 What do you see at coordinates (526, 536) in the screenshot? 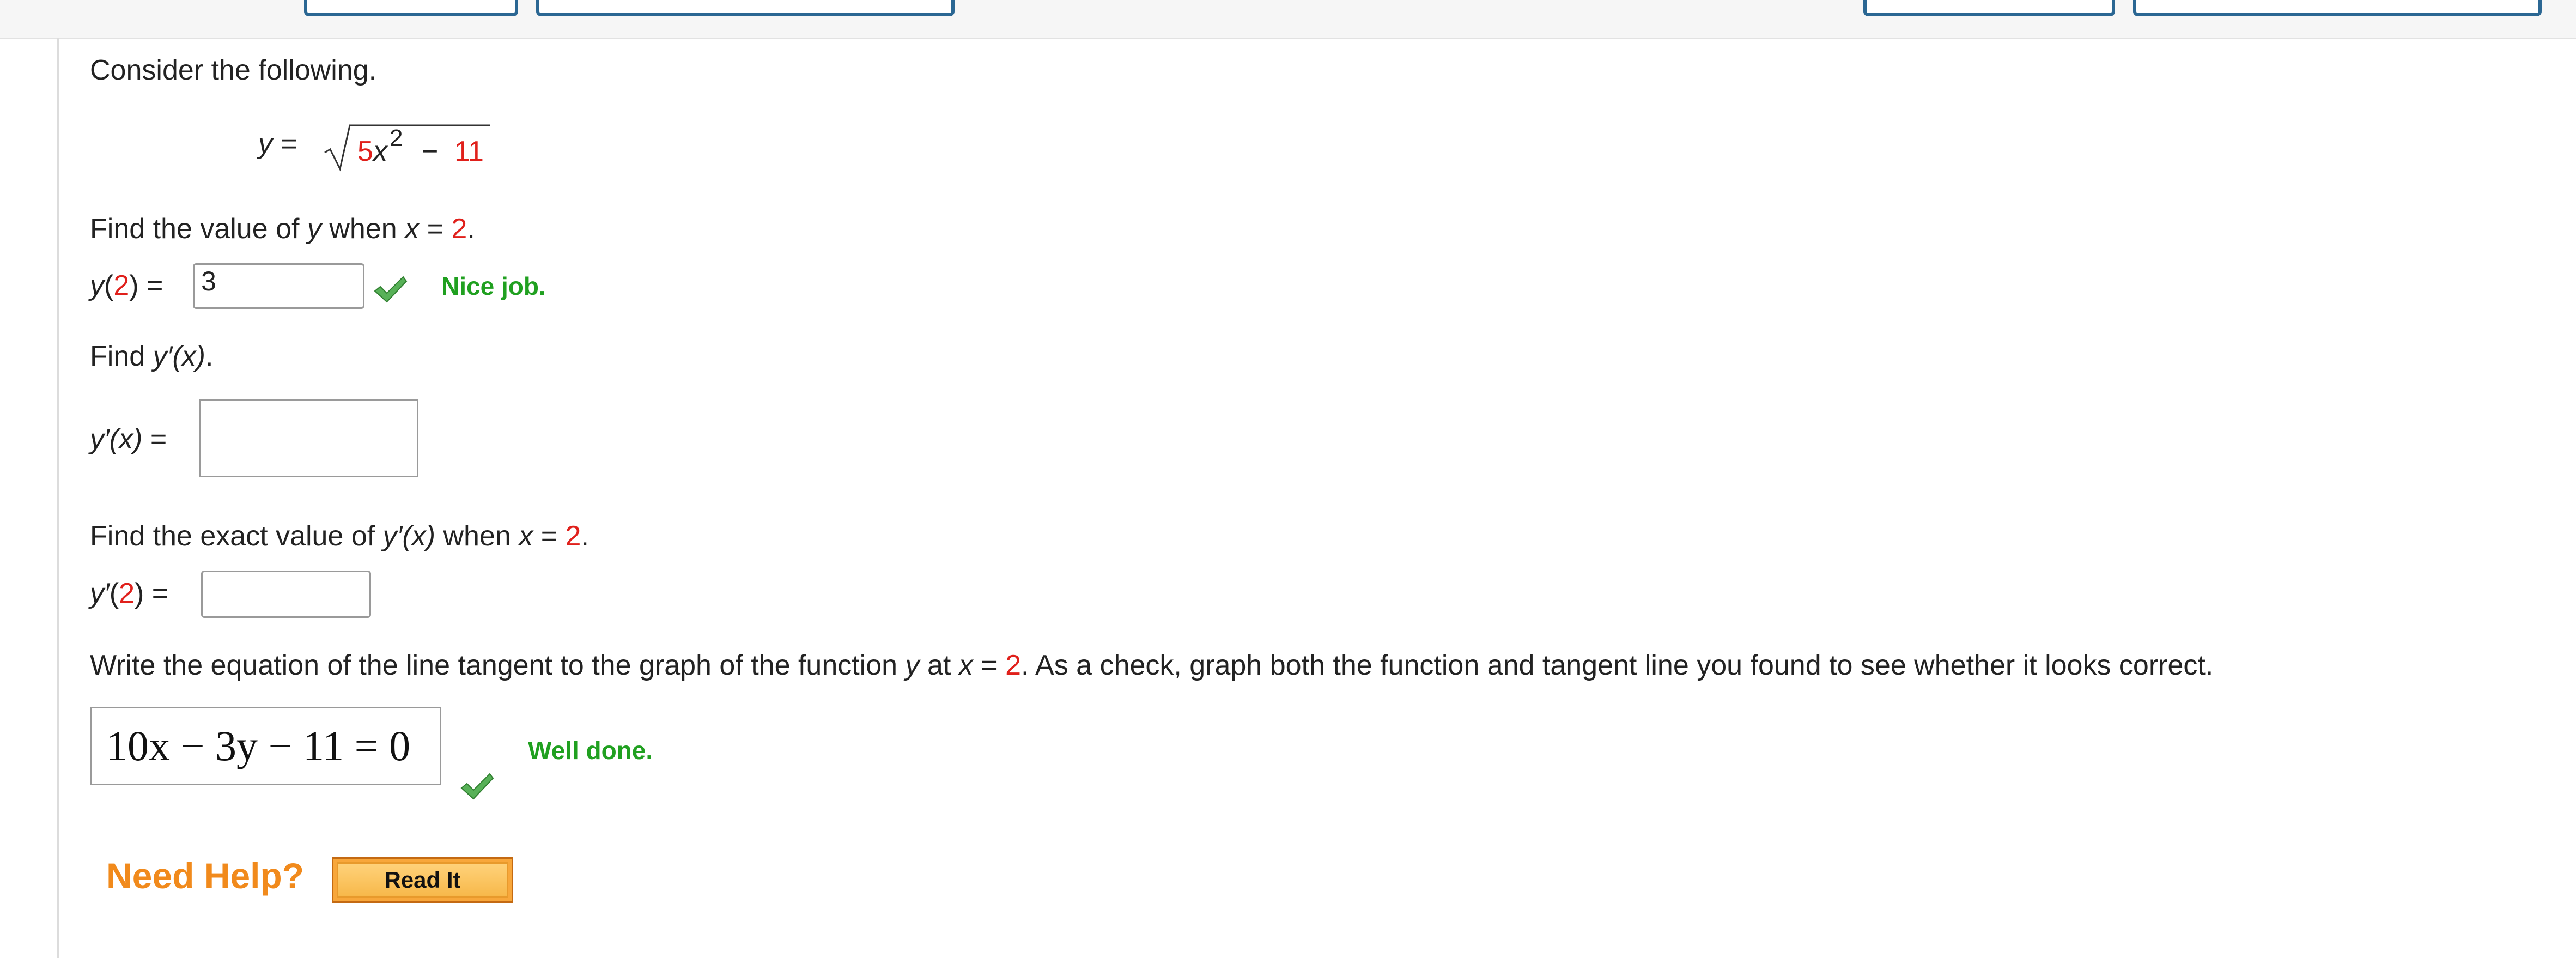
I see `q3-prompt-x: x` at bounding box center [526, 536].